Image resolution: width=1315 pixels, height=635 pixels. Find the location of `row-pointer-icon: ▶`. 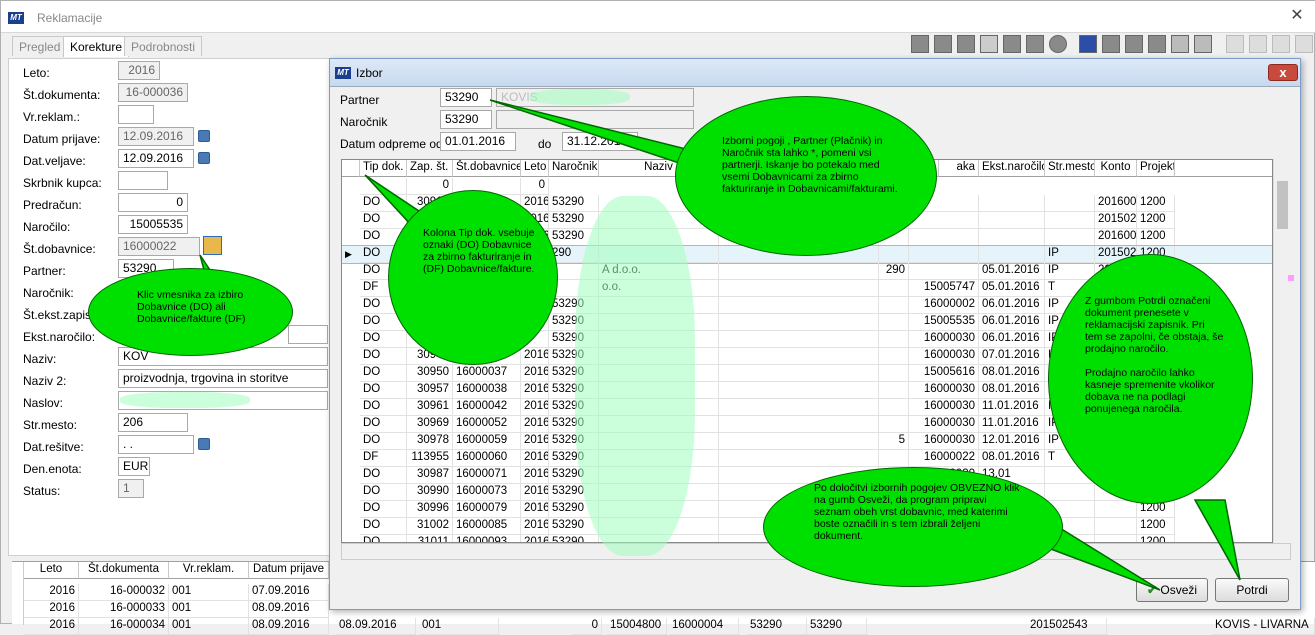

row-pointer-icon: ▶ is located at coordinates (348, 254).